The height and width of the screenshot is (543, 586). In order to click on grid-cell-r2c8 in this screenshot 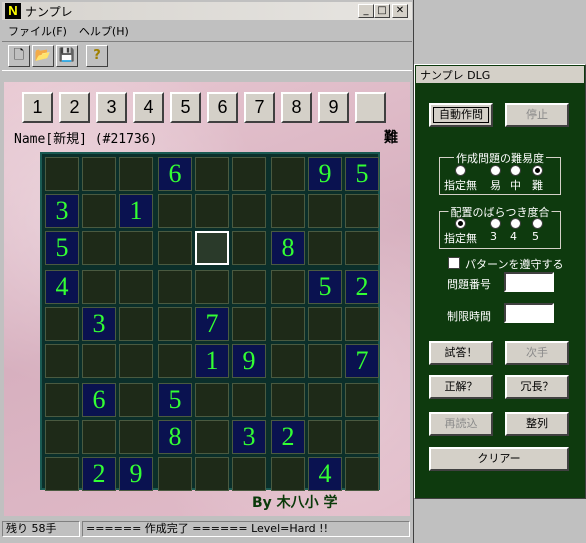, I will do `click(325, 211)`.